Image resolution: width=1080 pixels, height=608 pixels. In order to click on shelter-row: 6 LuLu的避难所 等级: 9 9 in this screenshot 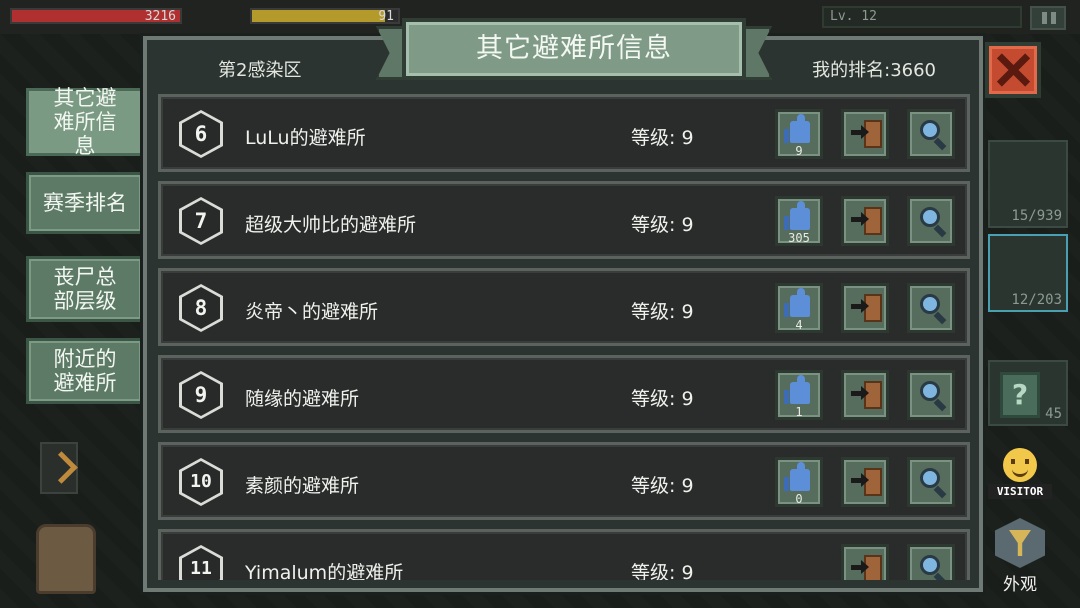, I will do `click(564, 133)`.